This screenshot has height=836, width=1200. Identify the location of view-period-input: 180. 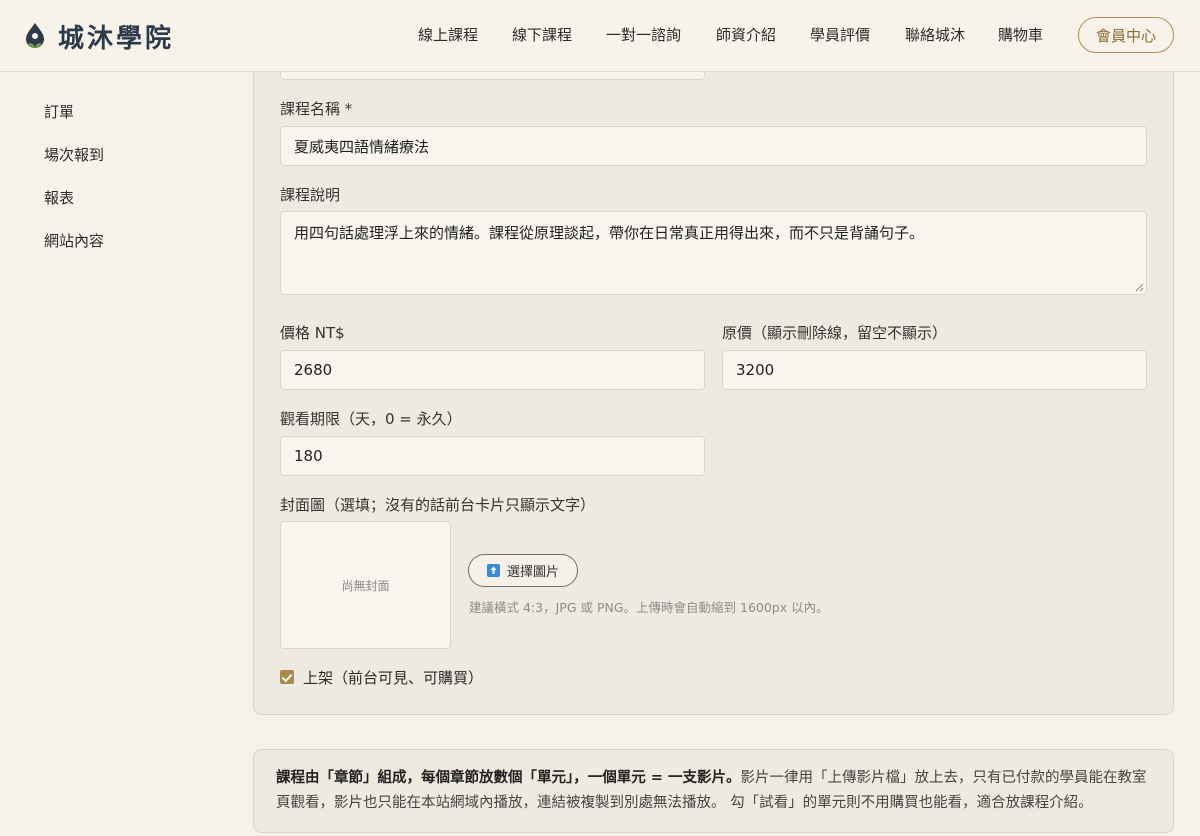
(492, 456).